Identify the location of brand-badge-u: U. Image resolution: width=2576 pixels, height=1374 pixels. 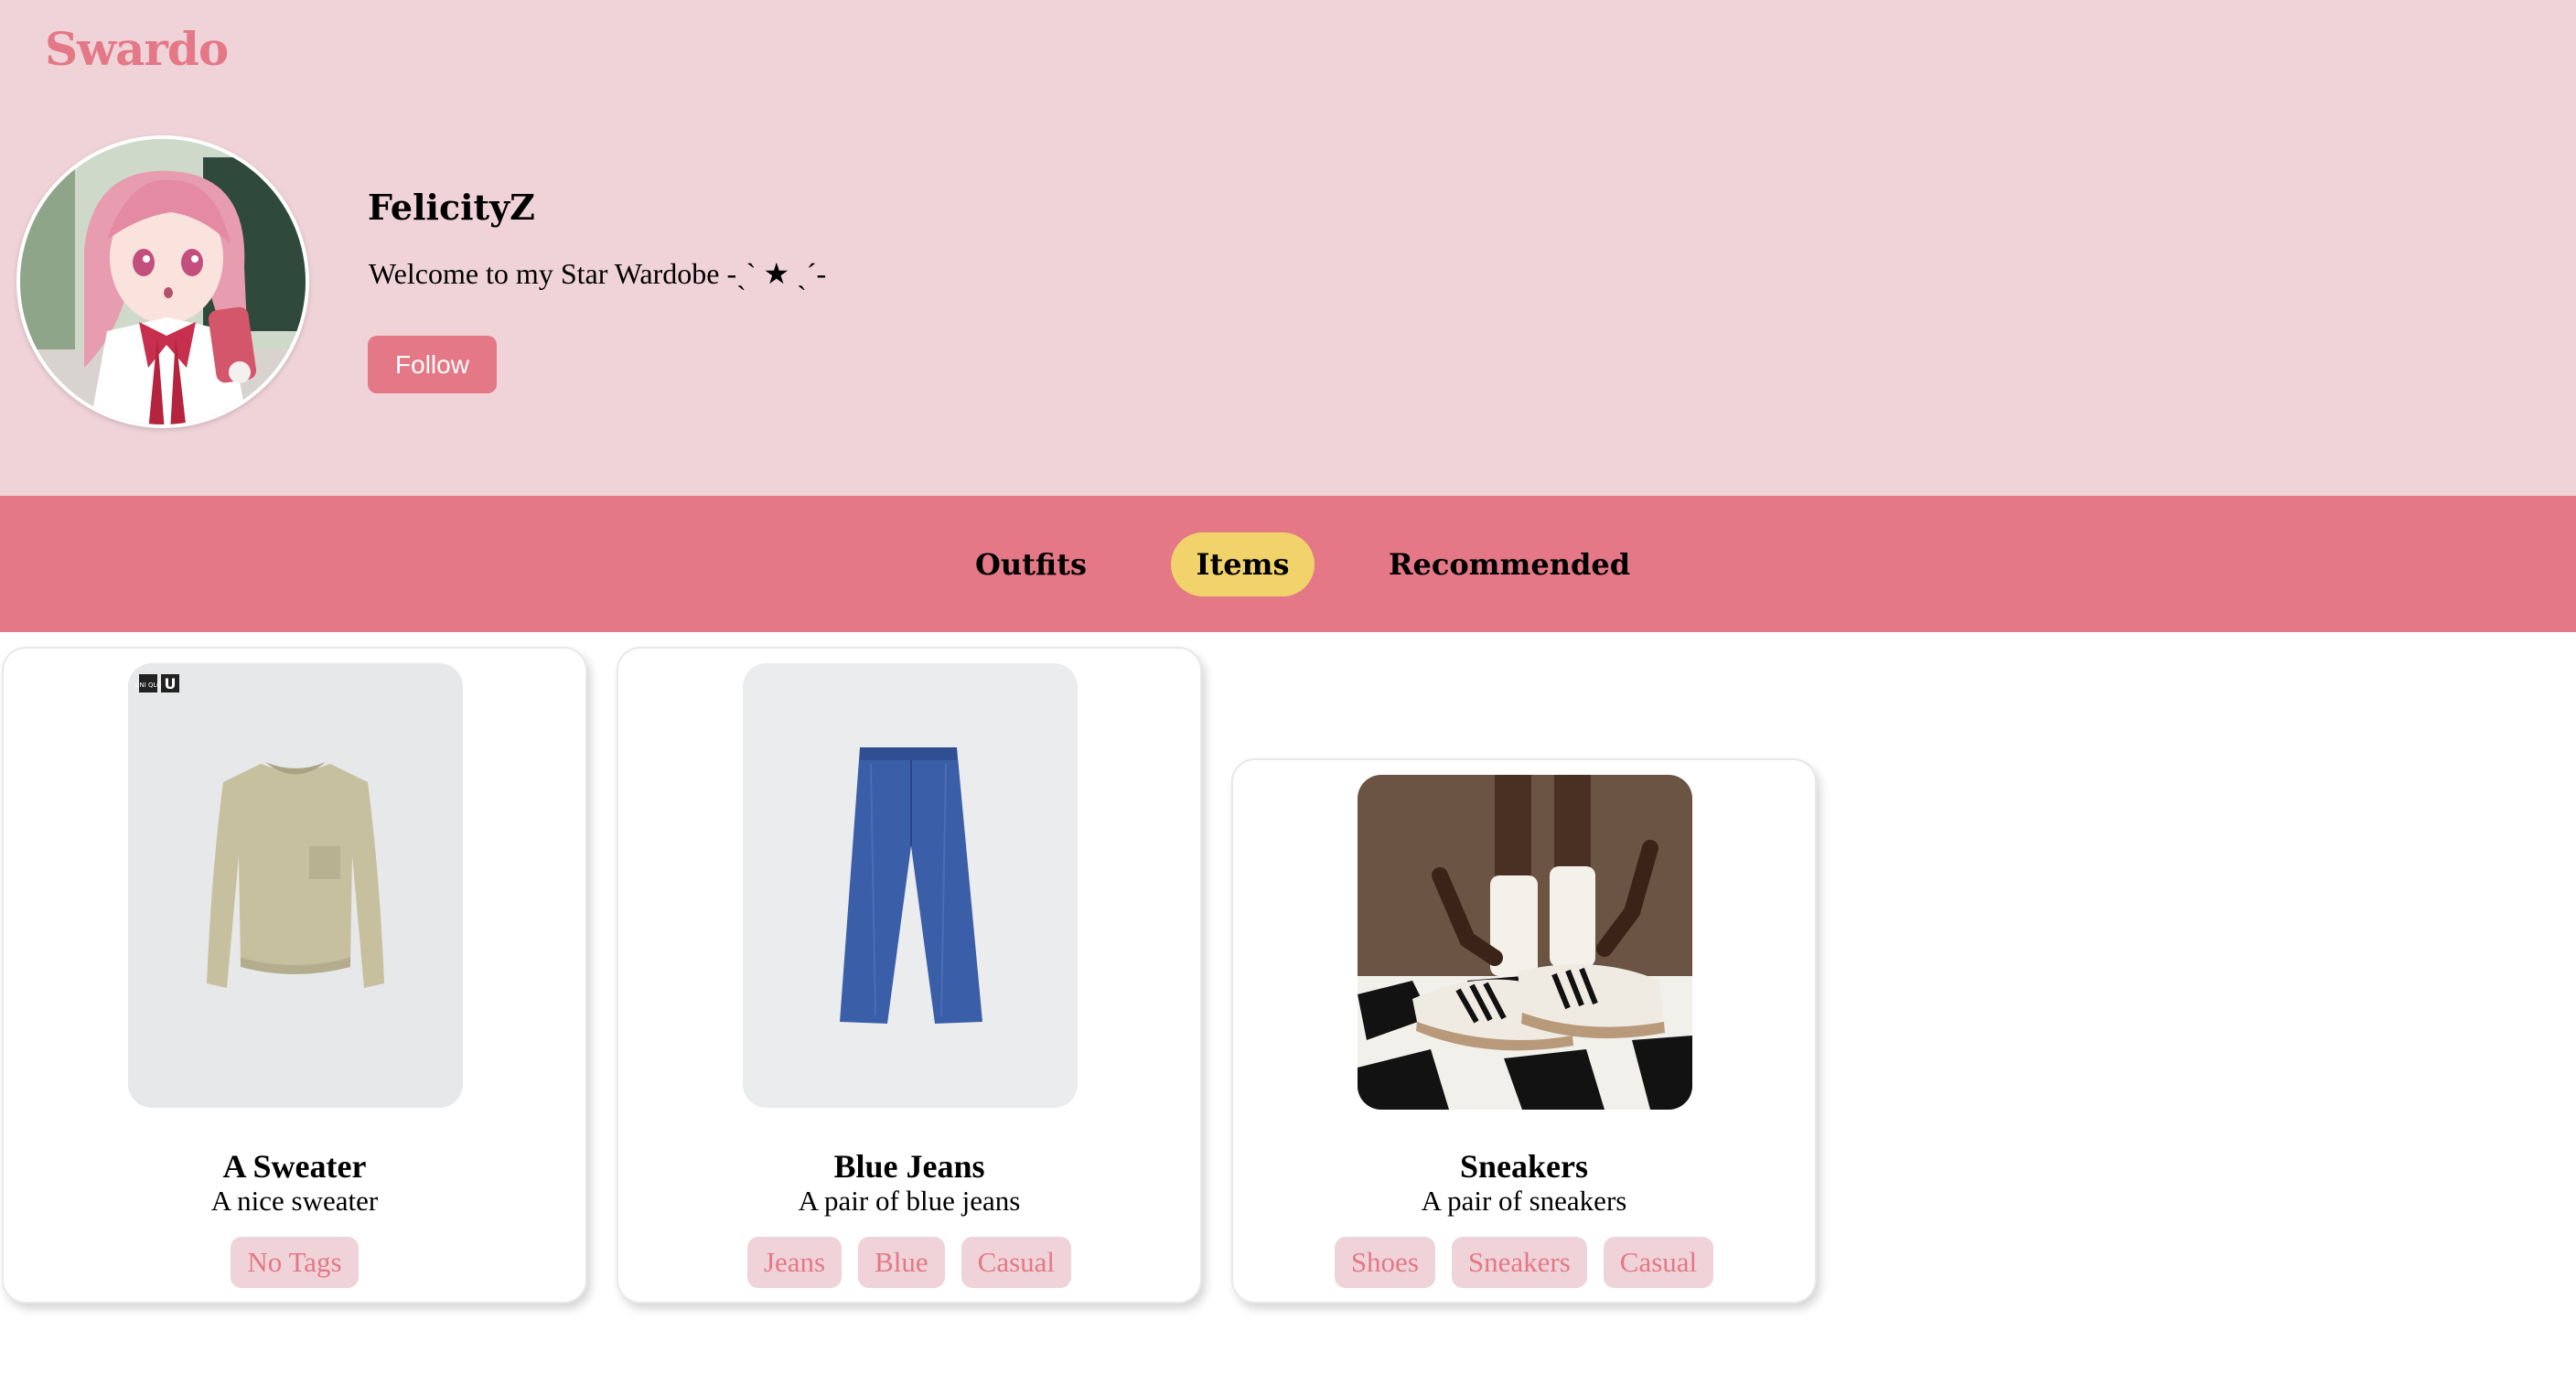
(171, 683).